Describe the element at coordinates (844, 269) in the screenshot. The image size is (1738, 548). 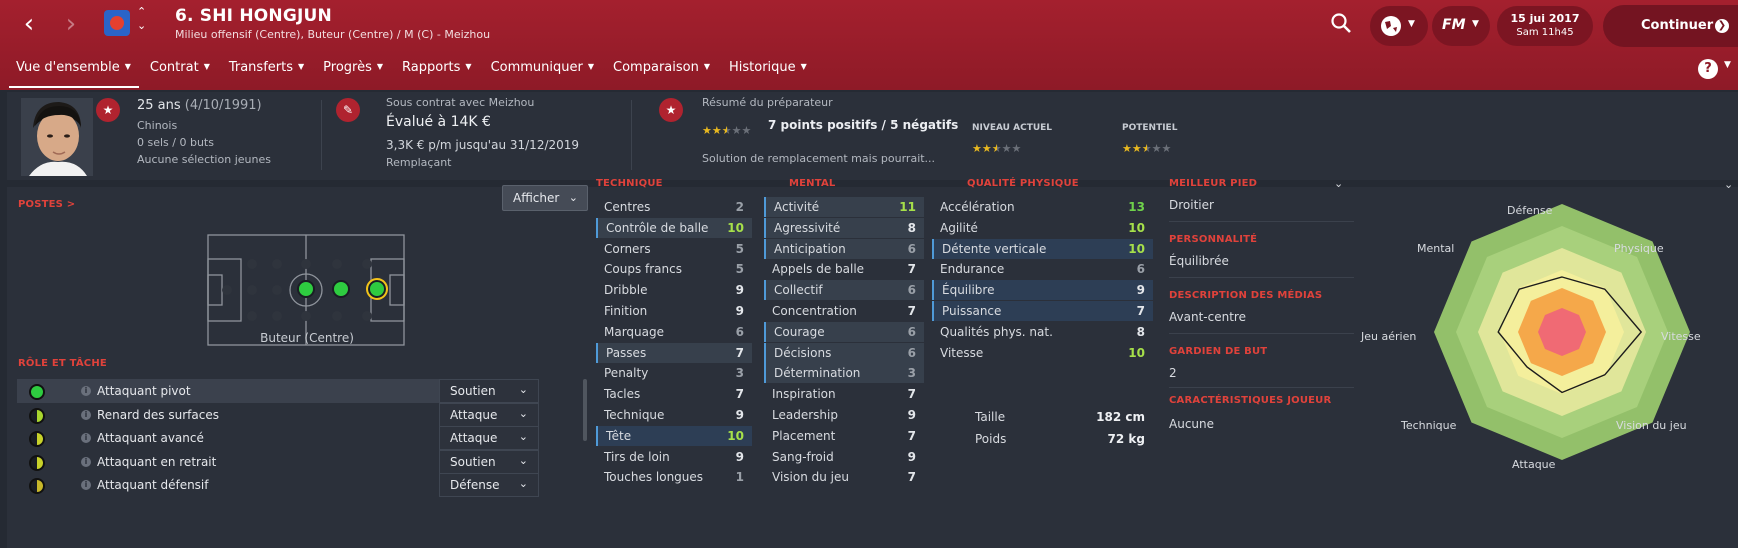
I see `attribute-row: Appels de balle 7` at that location.